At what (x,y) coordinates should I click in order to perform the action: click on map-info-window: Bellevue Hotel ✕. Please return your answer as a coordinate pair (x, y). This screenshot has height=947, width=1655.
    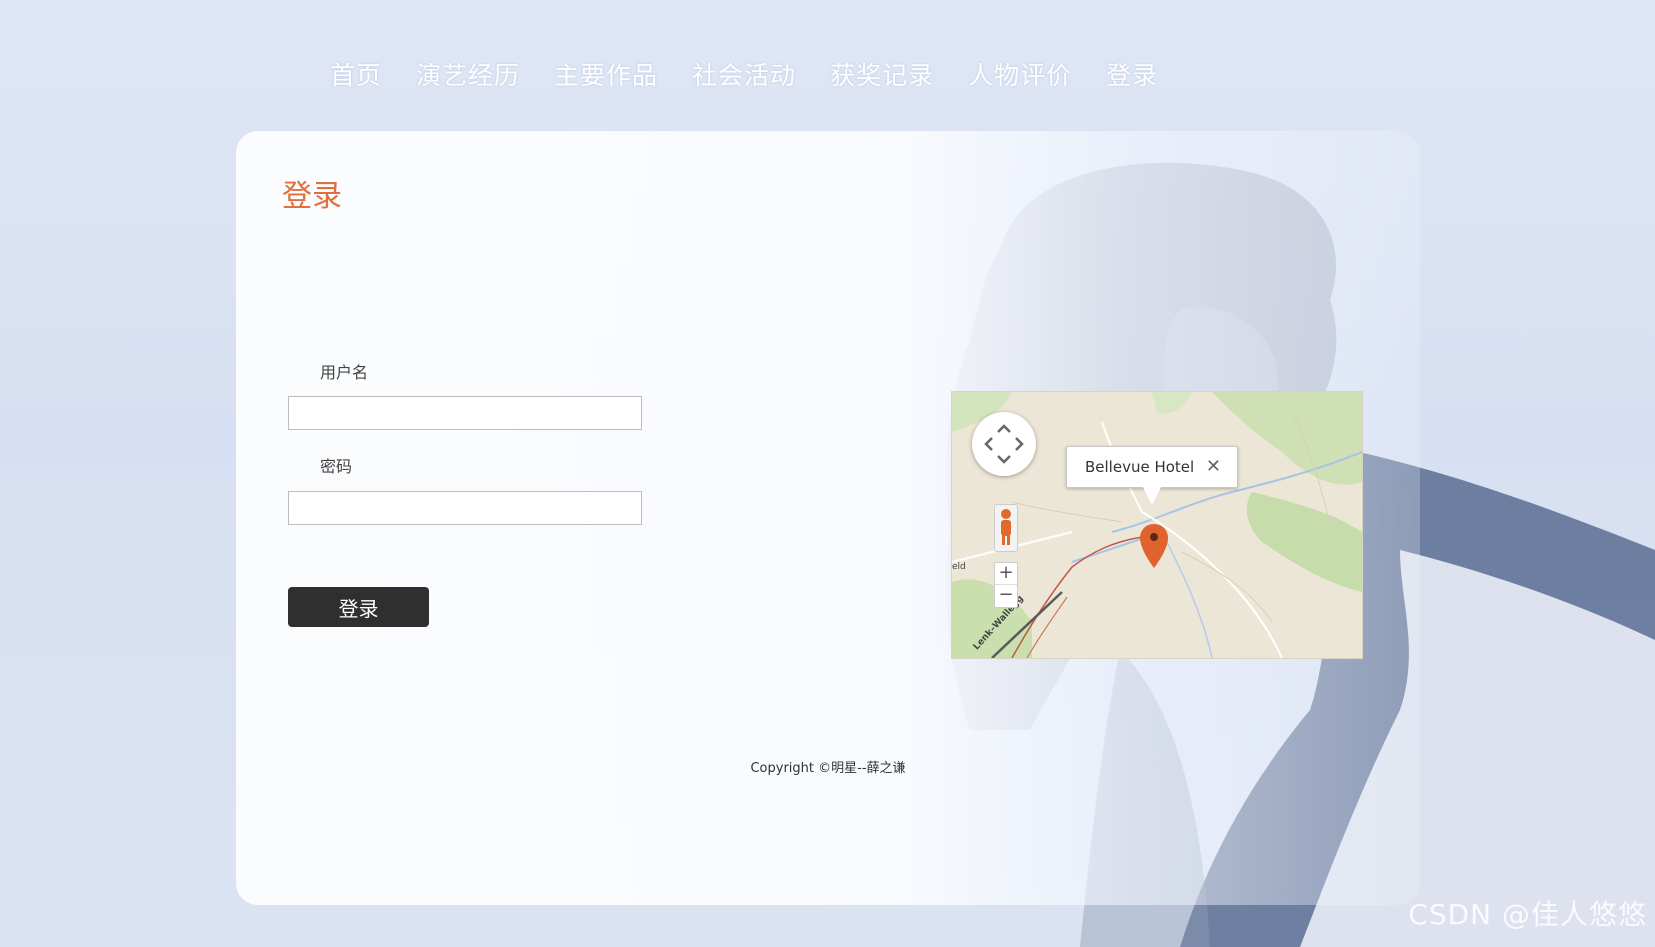
    Looking at the image, I should click on (1152, 475).